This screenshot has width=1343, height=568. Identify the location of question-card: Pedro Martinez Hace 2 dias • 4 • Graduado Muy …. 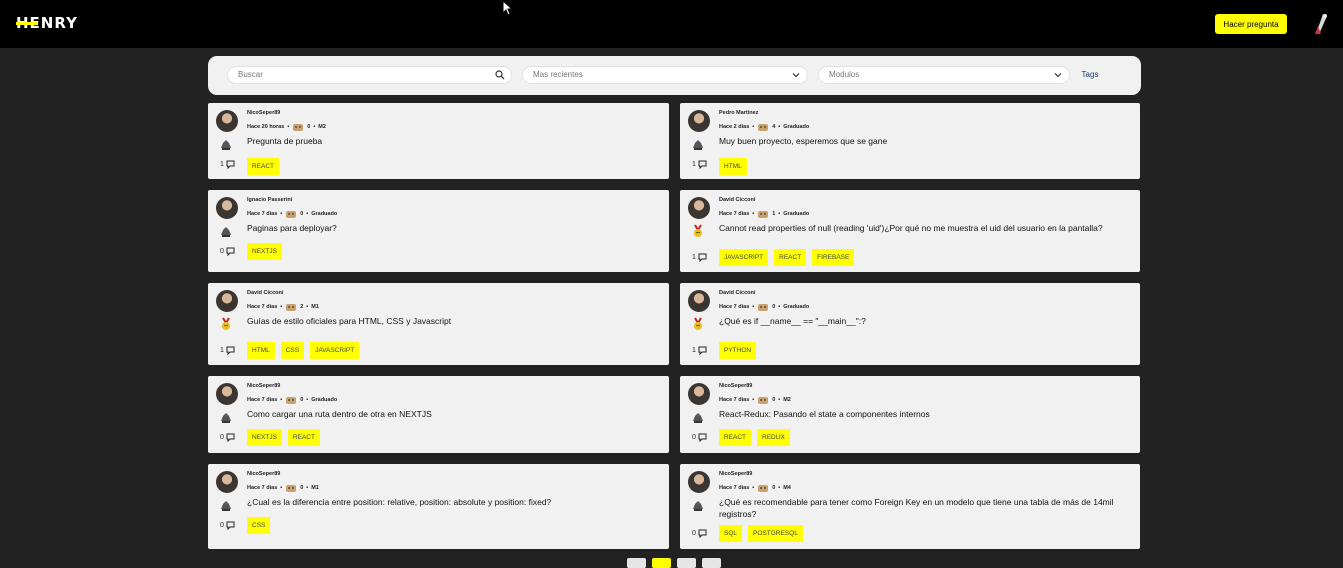
(910, 141).